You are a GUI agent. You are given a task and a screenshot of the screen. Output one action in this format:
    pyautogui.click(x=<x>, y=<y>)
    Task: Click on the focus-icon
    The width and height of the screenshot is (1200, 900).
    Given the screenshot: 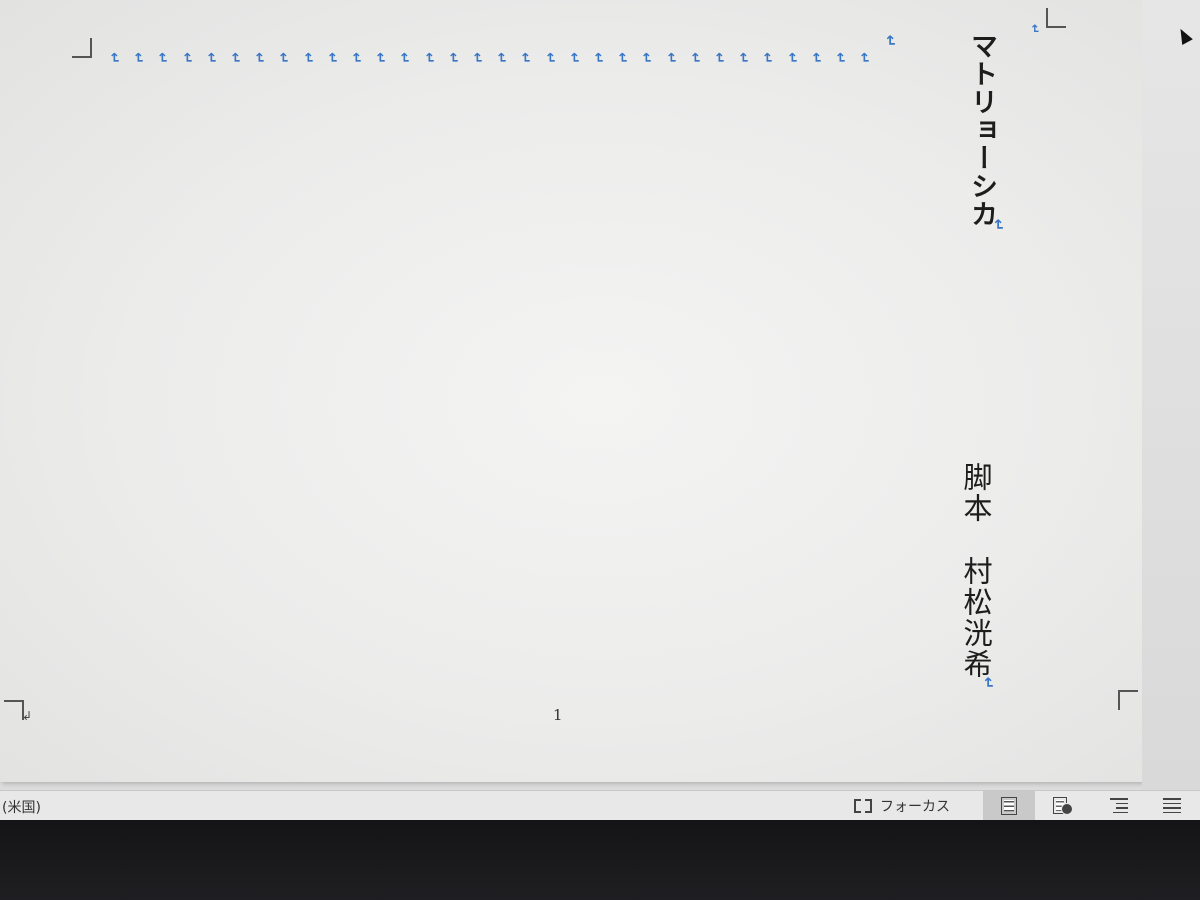 What is the action you would take?
    pyautogui.click(x=863, y=805)
    